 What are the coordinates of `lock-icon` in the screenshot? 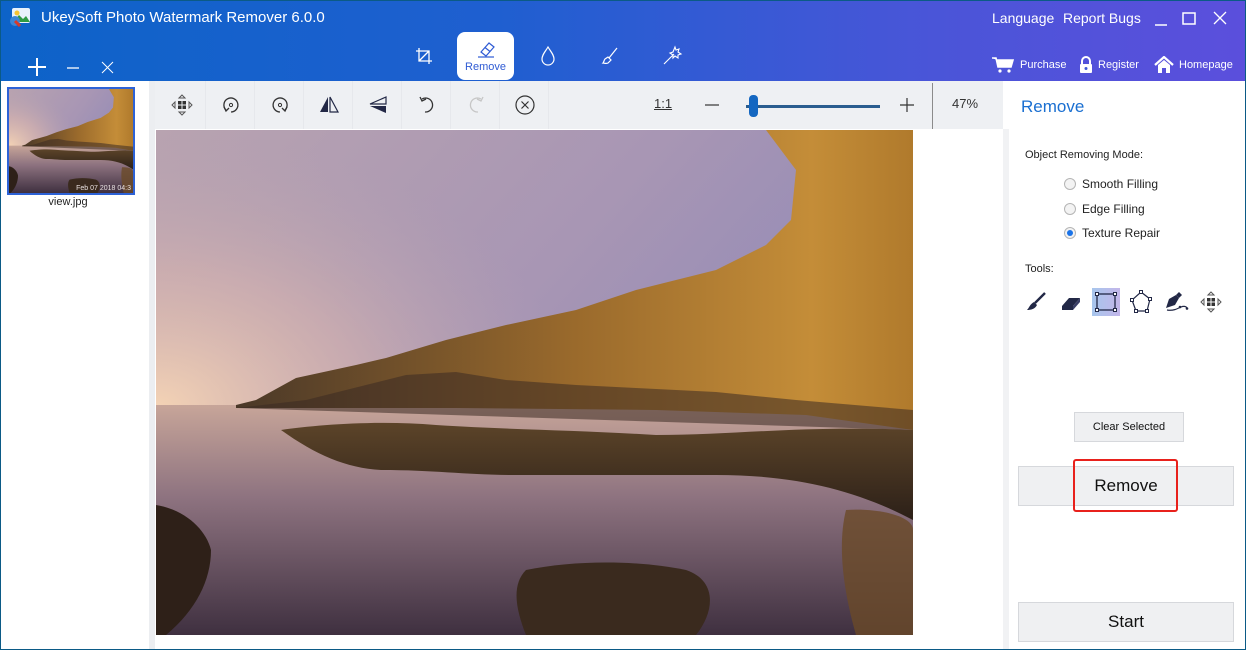 It's located at (1086, 64).